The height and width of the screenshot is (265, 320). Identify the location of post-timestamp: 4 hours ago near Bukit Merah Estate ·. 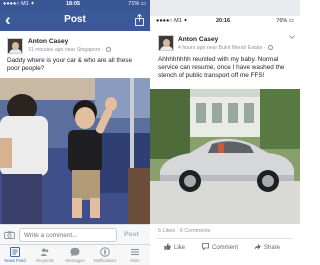
(222, 48).